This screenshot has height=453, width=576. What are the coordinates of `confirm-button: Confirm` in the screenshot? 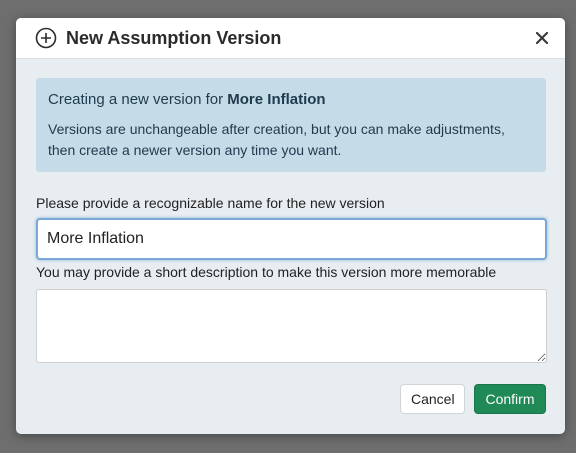 It's located at (510, 399).